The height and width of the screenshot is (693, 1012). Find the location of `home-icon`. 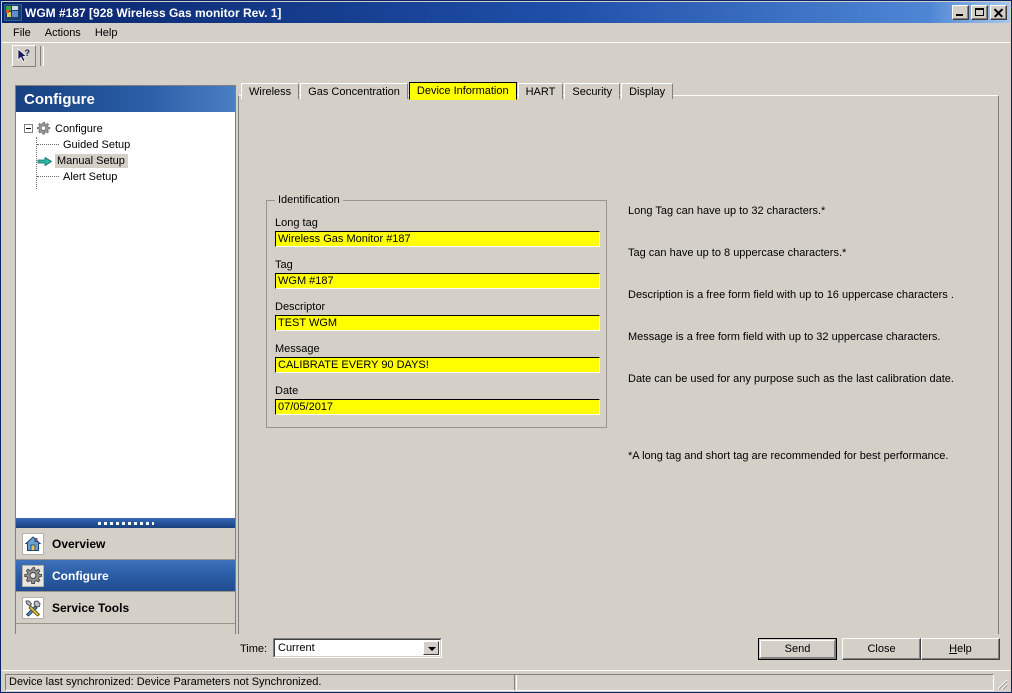

home-icon is located at coordinates (33, 543).